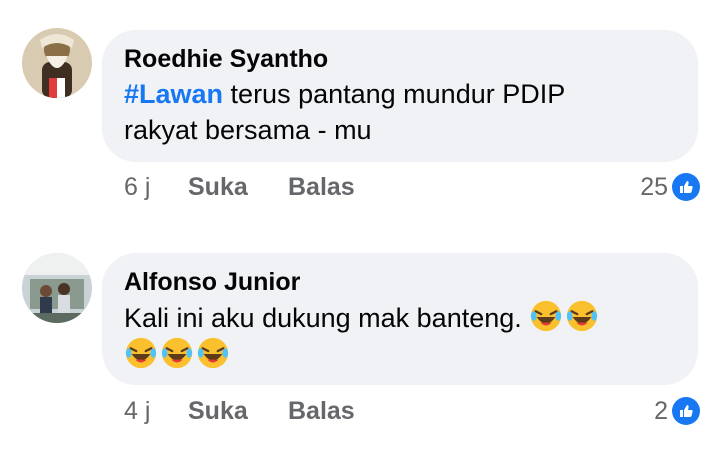 The image size is (720, 451). What do you see at coordinates (137, 187) in the screenshot?
I see `comment-timestamp: 6 j` at bounding box center [137, 187].